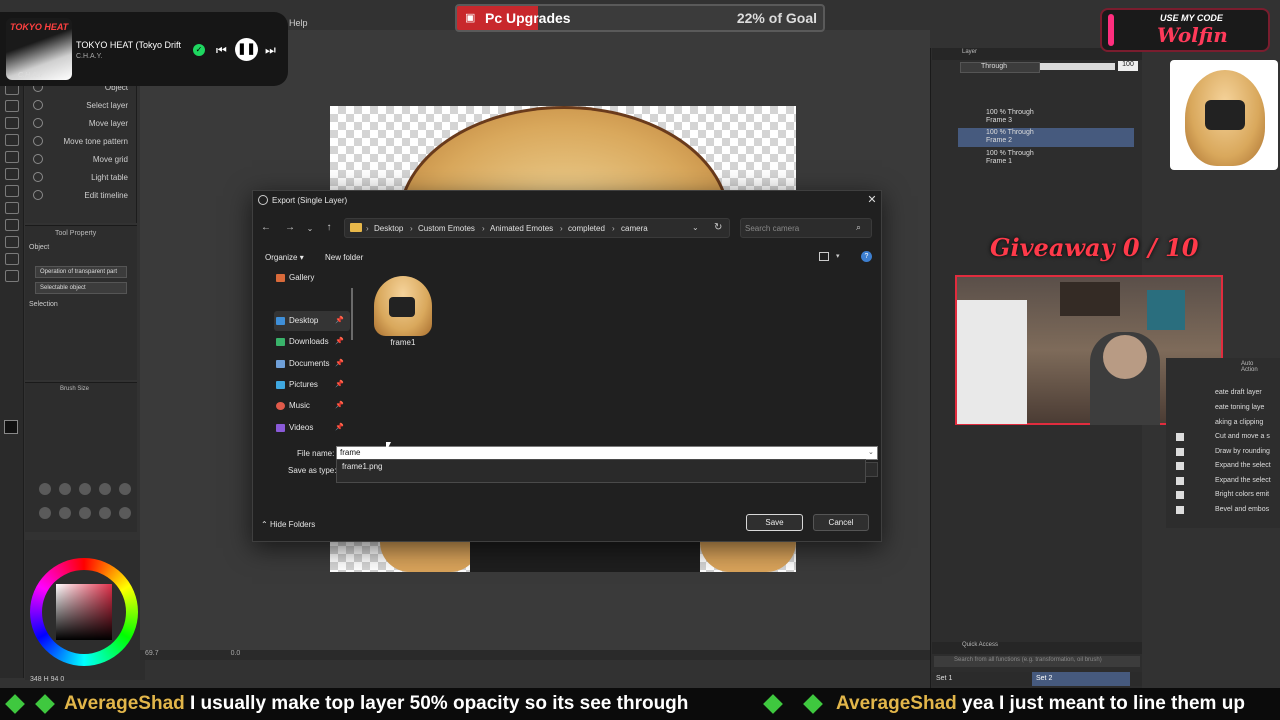 This screenshot has height=720, width=1280. What do you see at coordinates (12, 140) in the screenshot?
I see `fill-tool-icon` at bounding box center [12, 140].